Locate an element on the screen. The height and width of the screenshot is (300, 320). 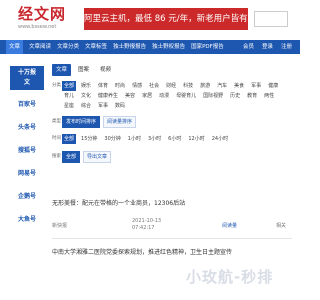
category-option: 国际视野 is located at coordinates (213, 96).